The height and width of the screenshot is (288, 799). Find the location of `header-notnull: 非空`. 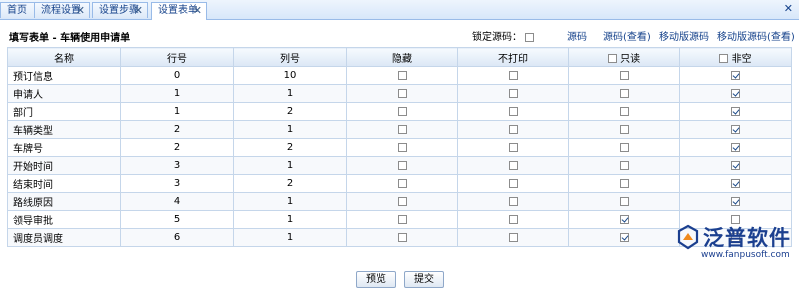

header-notnull: 非空 is located at coordinates (735, 57).